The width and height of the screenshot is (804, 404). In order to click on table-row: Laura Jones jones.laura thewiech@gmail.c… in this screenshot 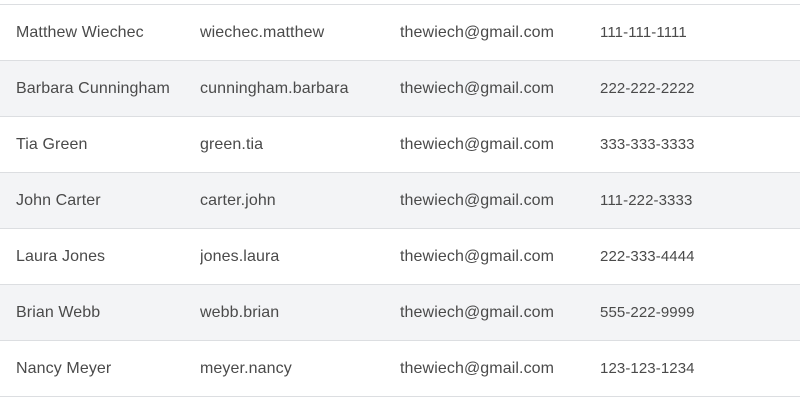, I will do `click(400, 257)`.